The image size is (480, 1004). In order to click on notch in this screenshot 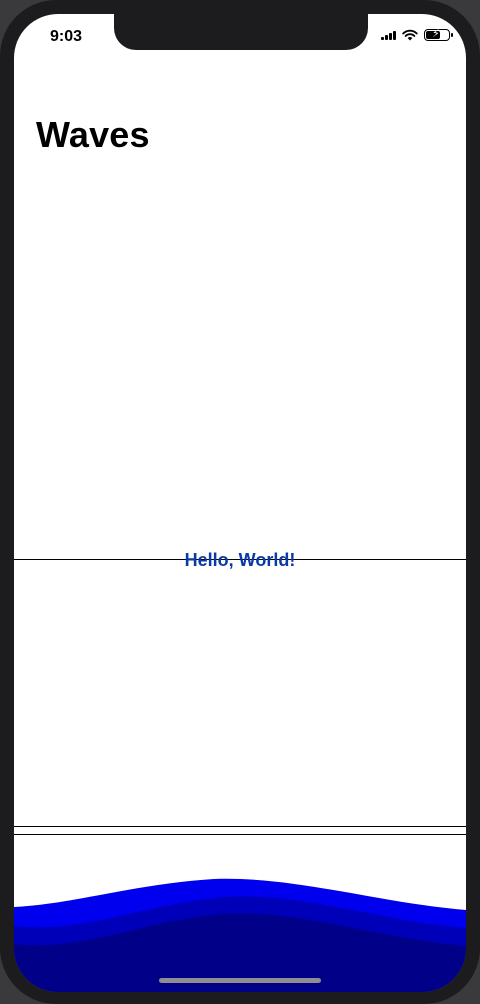, I will do `click(241, 32)`.